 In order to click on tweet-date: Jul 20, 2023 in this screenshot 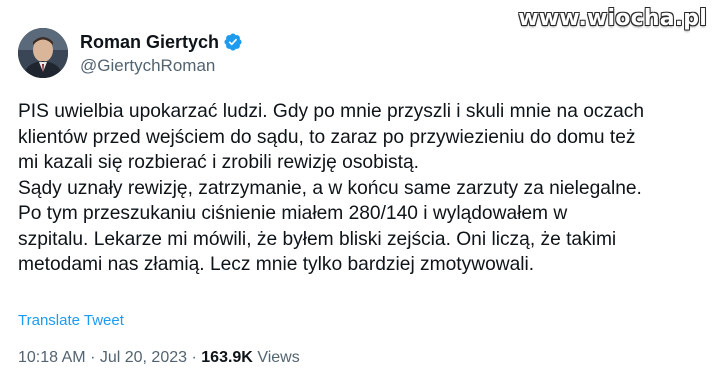, I will do `click(143, 357)`.